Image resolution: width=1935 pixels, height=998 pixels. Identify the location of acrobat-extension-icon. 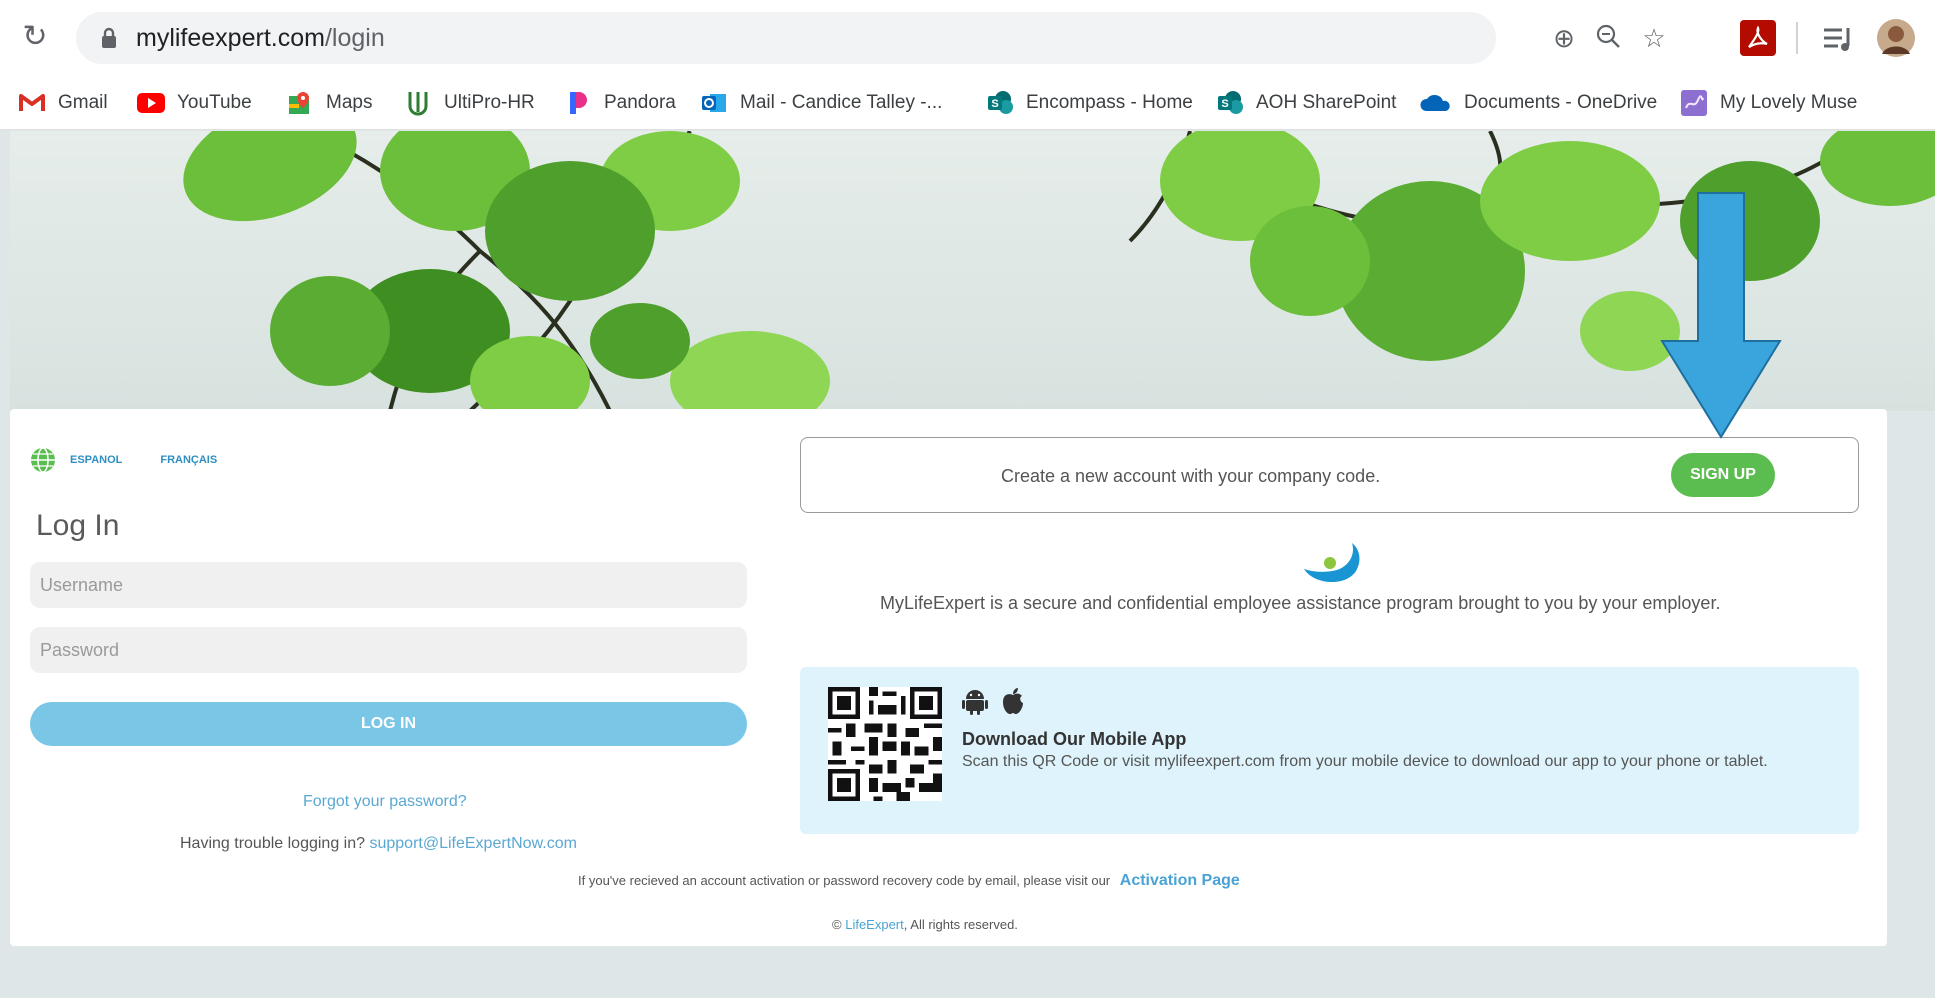
(1758, 38).